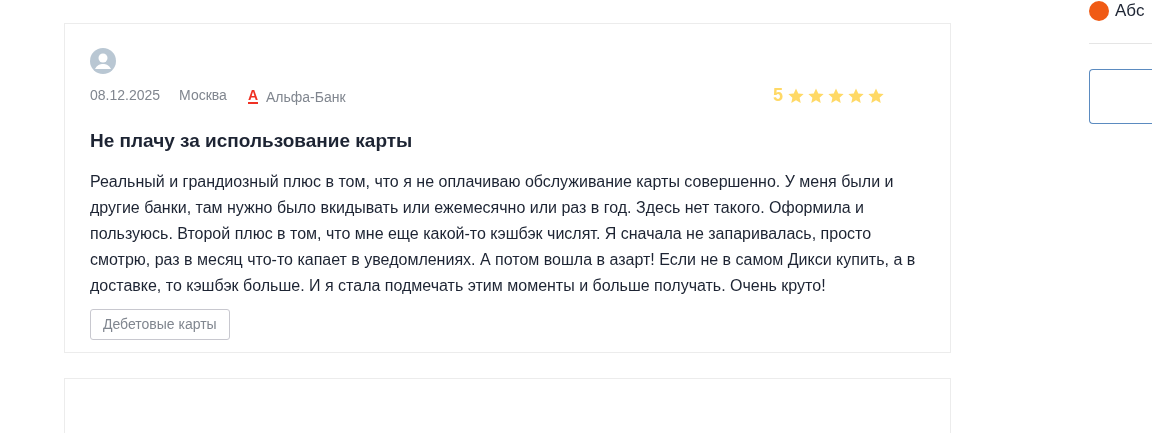  Describe the element at coordinates (778, 95) in the screenshot. I see `rating-value: 5` at that location.